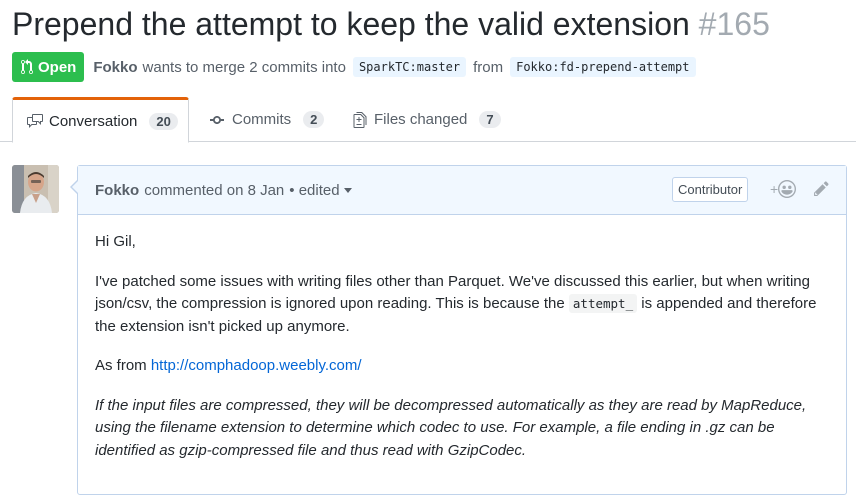  I want to click on comment-author-link: Fokko, so click(117, 190).